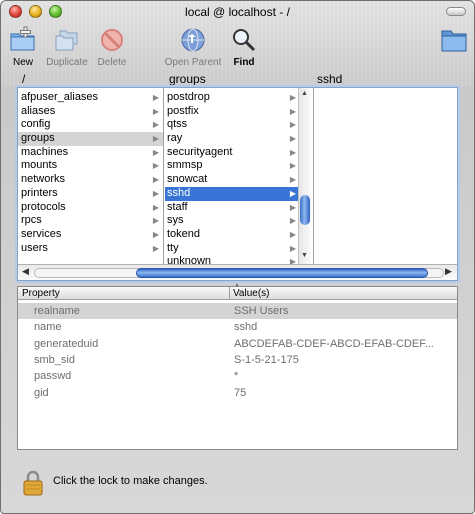 This screenshot has width=475, height=514. Describe the element at coordinates (232, 112) in the screenshot. I see `groups-column-item: postfix ▶` at that location.